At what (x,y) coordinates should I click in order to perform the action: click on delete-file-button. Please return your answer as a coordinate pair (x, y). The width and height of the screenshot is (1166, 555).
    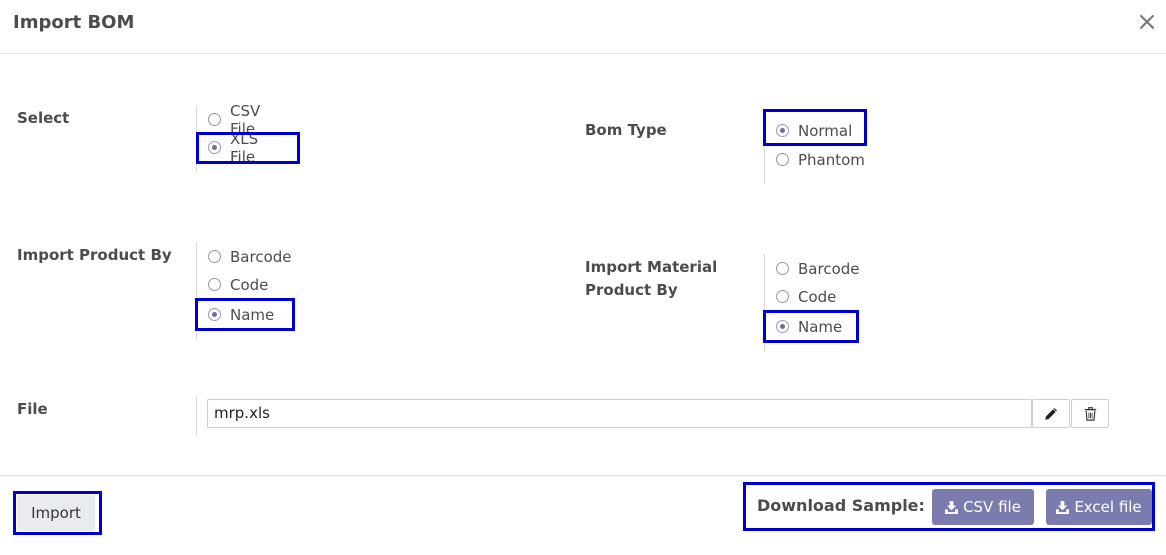
    Looking at the image, I should click on (1090, 413).